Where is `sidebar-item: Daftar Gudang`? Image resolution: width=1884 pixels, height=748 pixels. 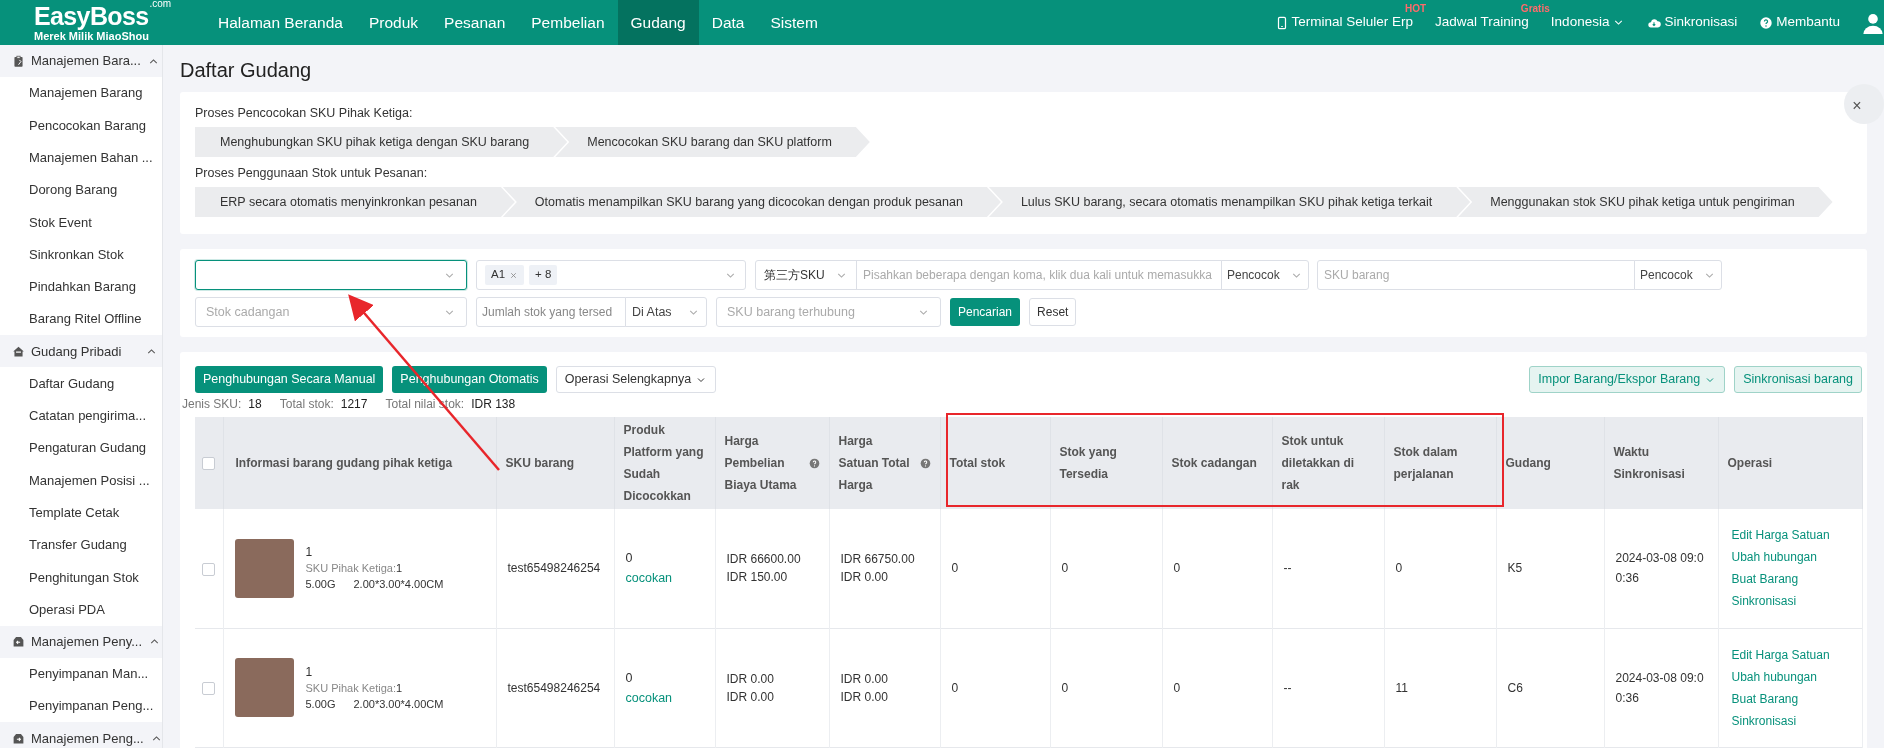 sidebar-item: Daftar Gudang is located at coordinates (81, 383).